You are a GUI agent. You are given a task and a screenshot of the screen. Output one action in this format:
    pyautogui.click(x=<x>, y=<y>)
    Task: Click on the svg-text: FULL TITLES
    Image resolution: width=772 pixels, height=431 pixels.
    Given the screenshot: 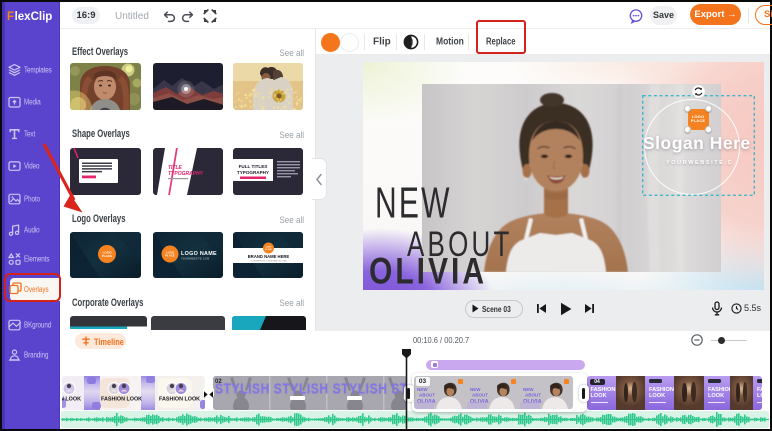 What is the action you would take?
    pyautogui.click(x=252, y=166)
    